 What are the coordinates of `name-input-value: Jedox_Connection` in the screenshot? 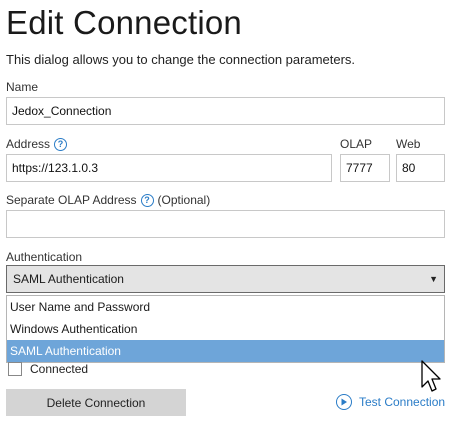 It's located at (62, 111).